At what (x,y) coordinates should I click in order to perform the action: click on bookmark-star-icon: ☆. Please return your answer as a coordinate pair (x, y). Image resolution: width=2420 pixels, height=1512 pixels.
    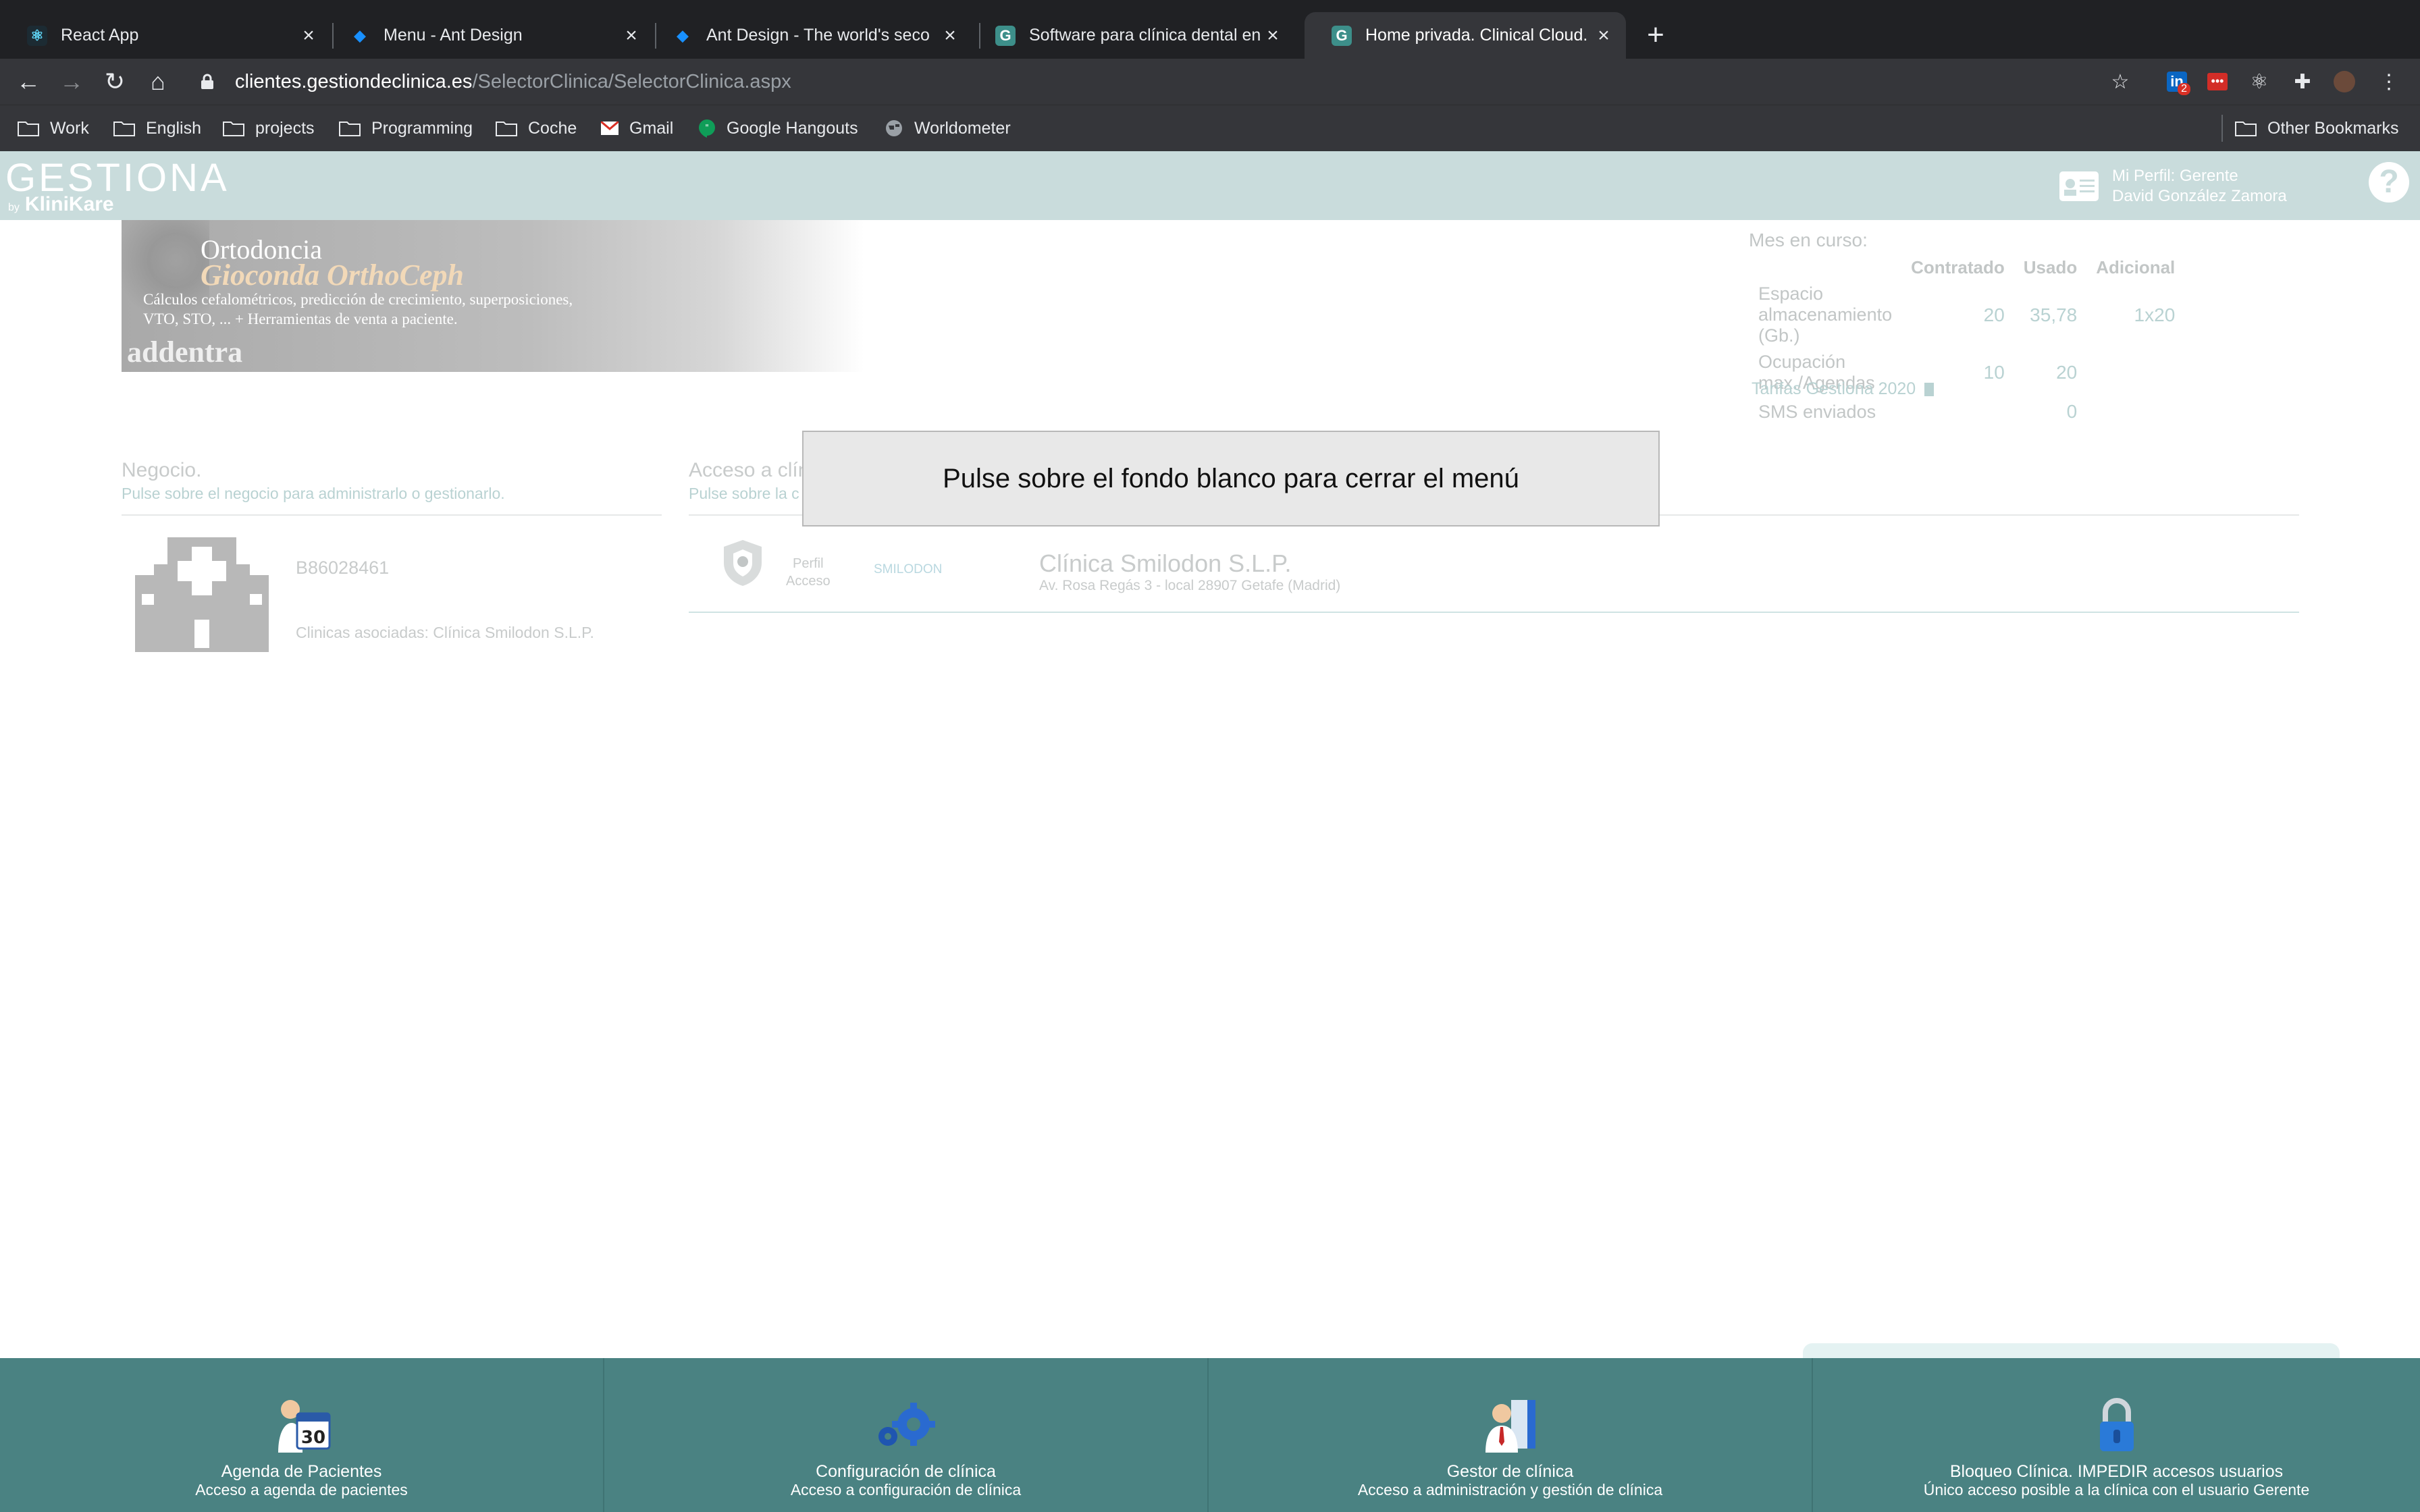
    Looking at the image, I should click on (2120, 81).